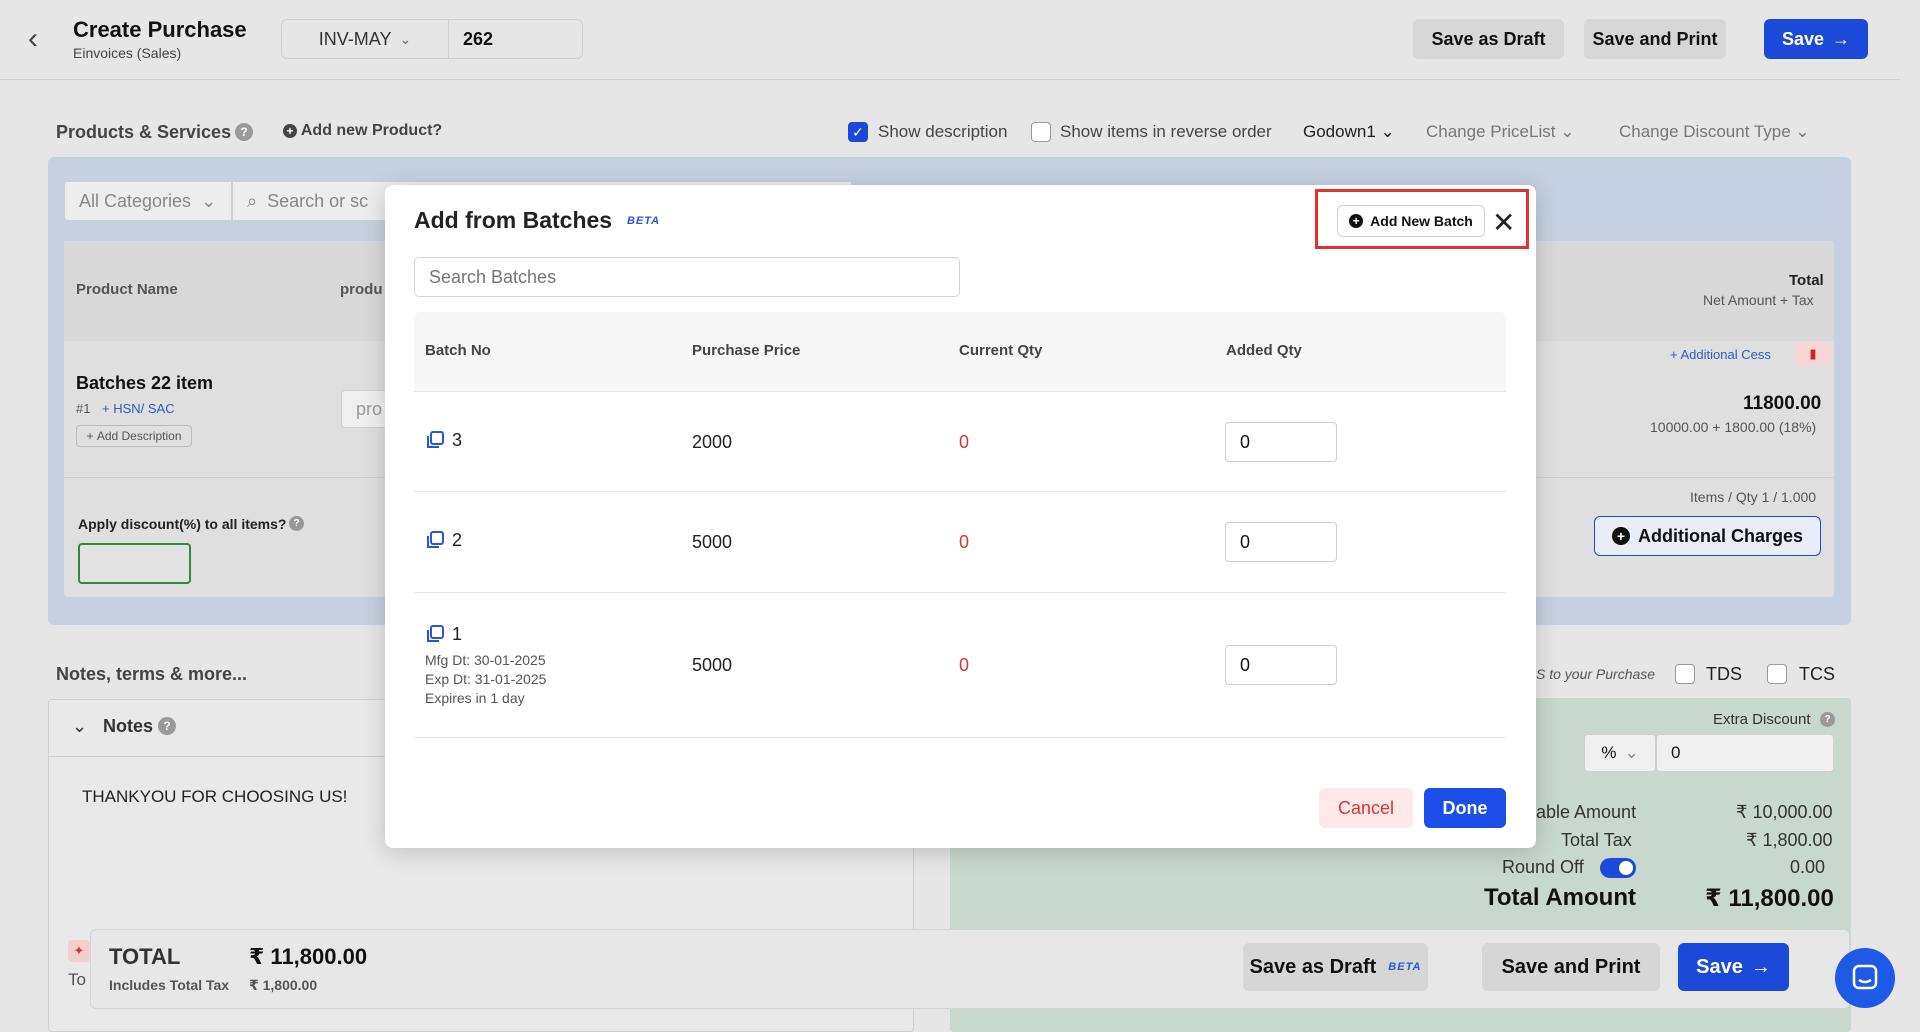 The width and height of the screenshot is (1920, 1032). Describe the element at coordinates (485, 660) in the screenshot. I see `mfg-date: Mfg Dt: 30-01-2025` at that location.